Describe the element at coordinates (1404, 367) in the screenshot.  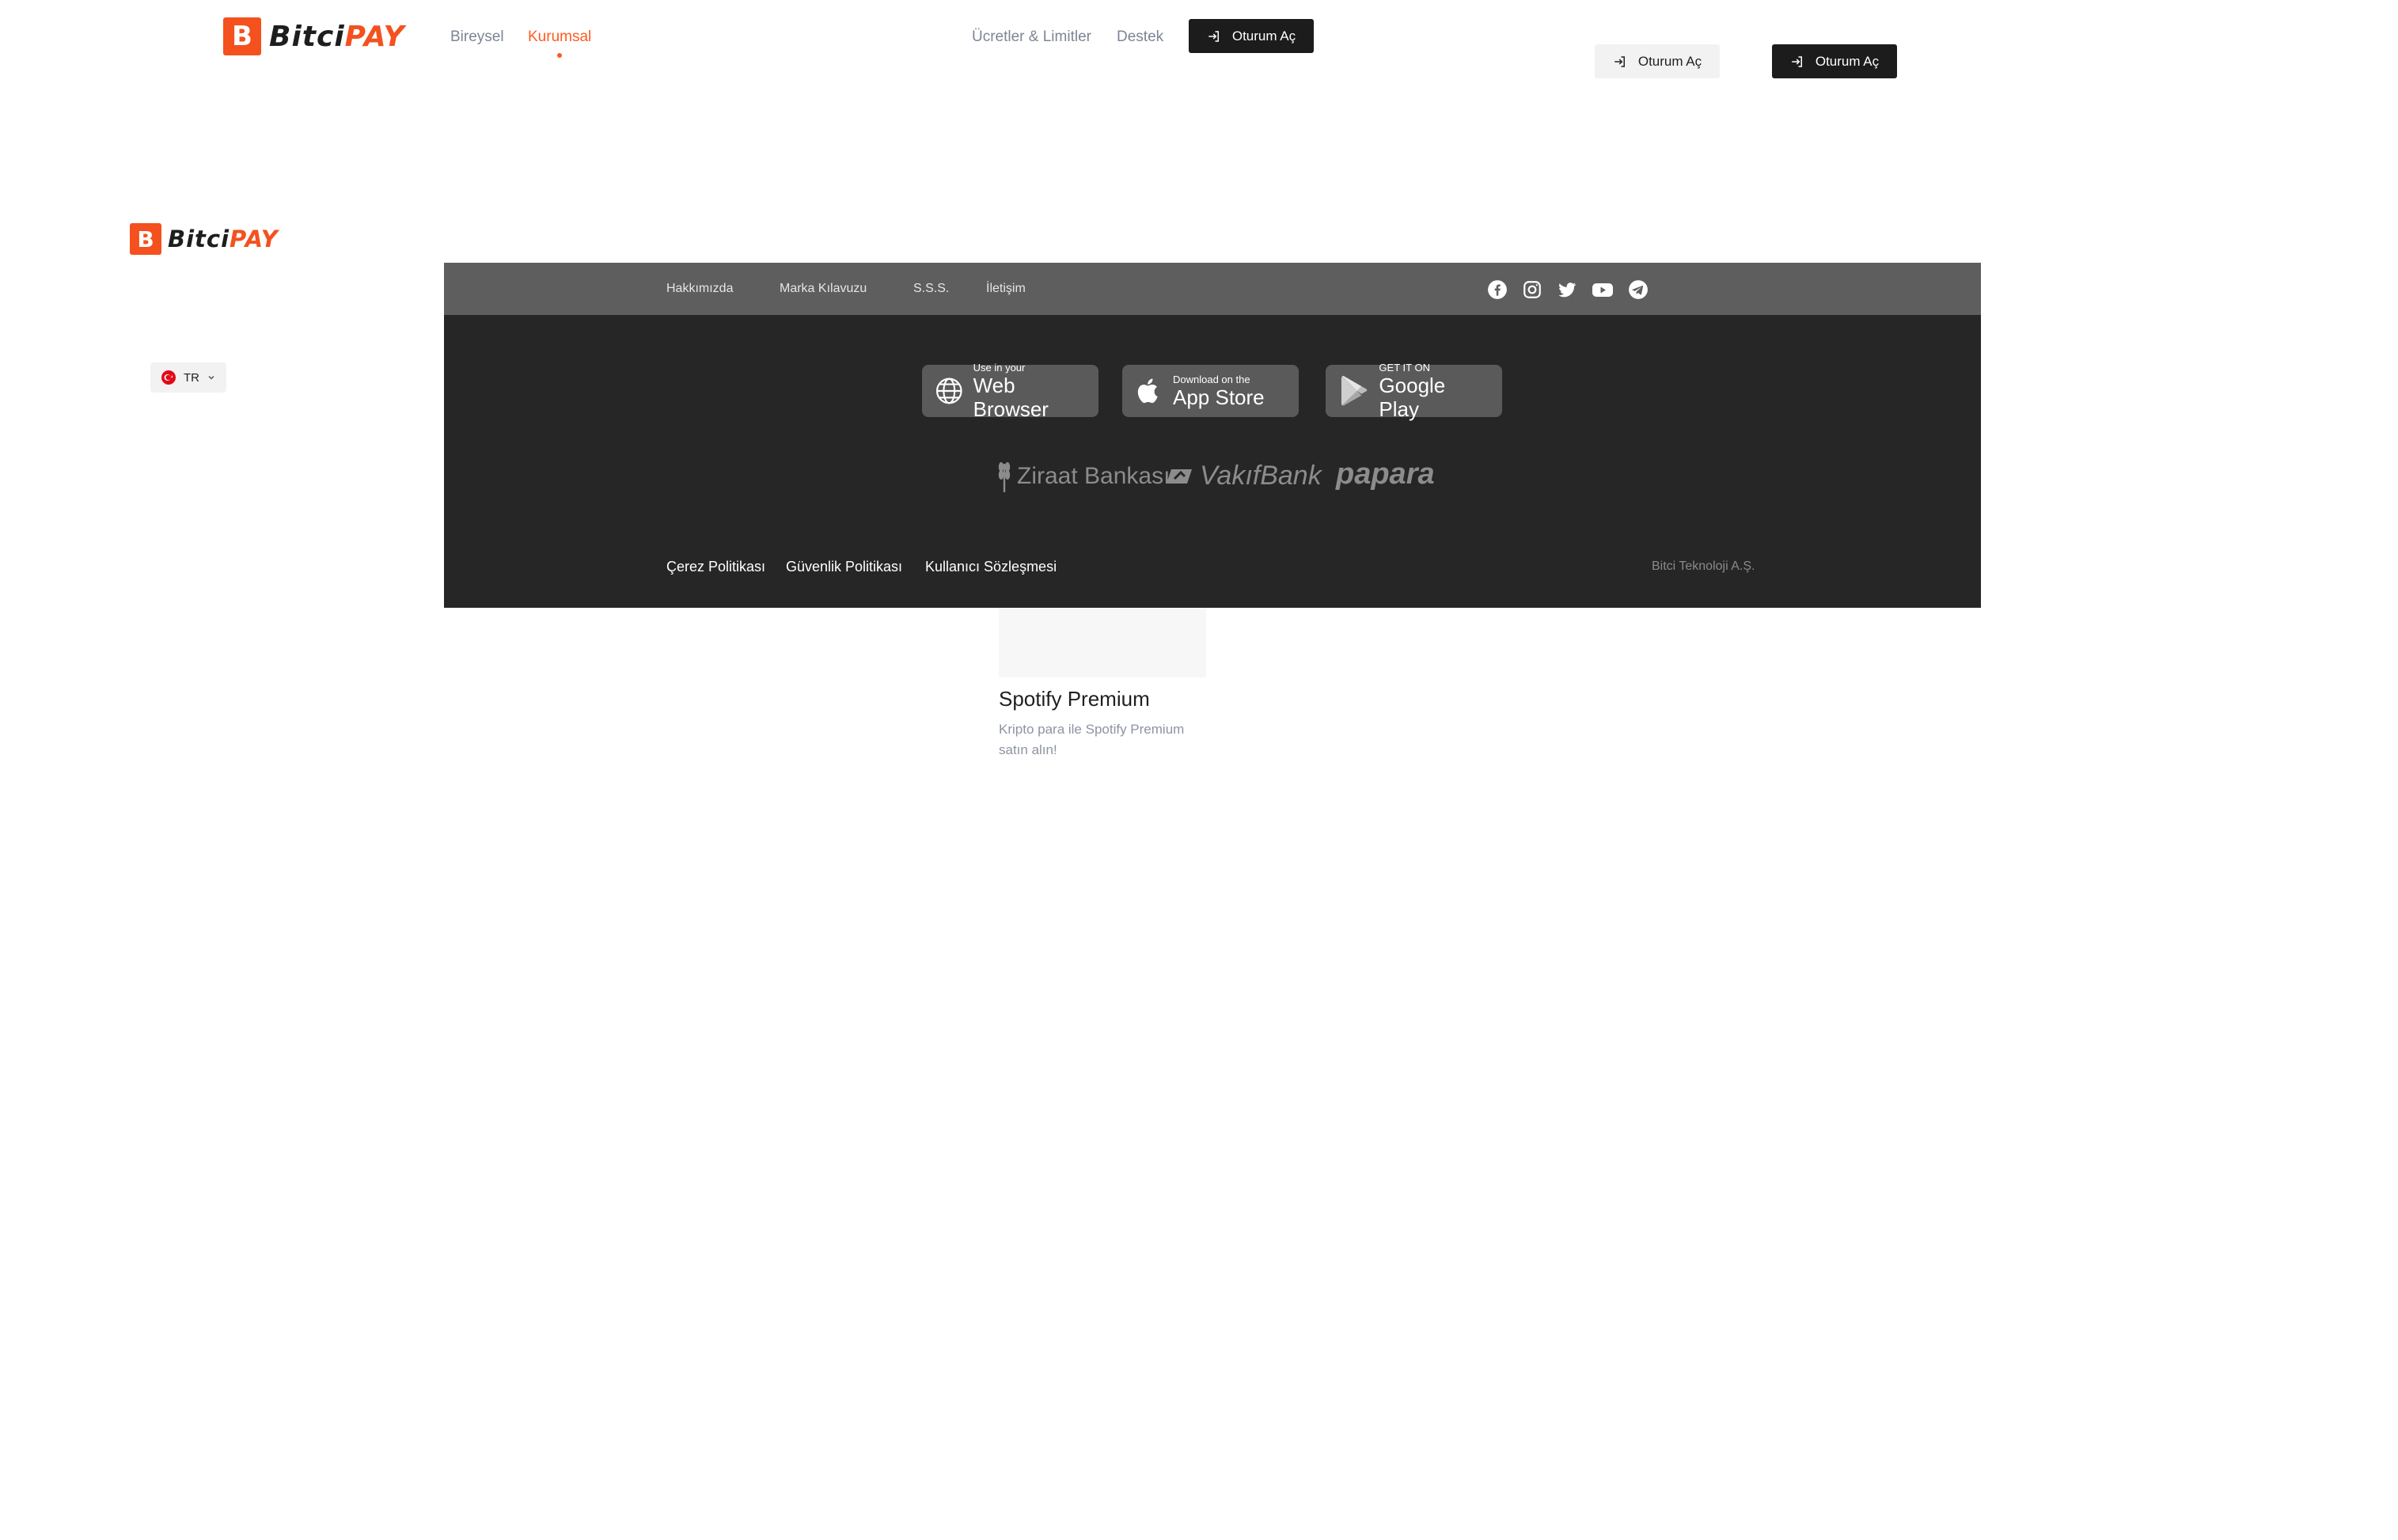
I see `store-google-small: GET IT ON` at that location.